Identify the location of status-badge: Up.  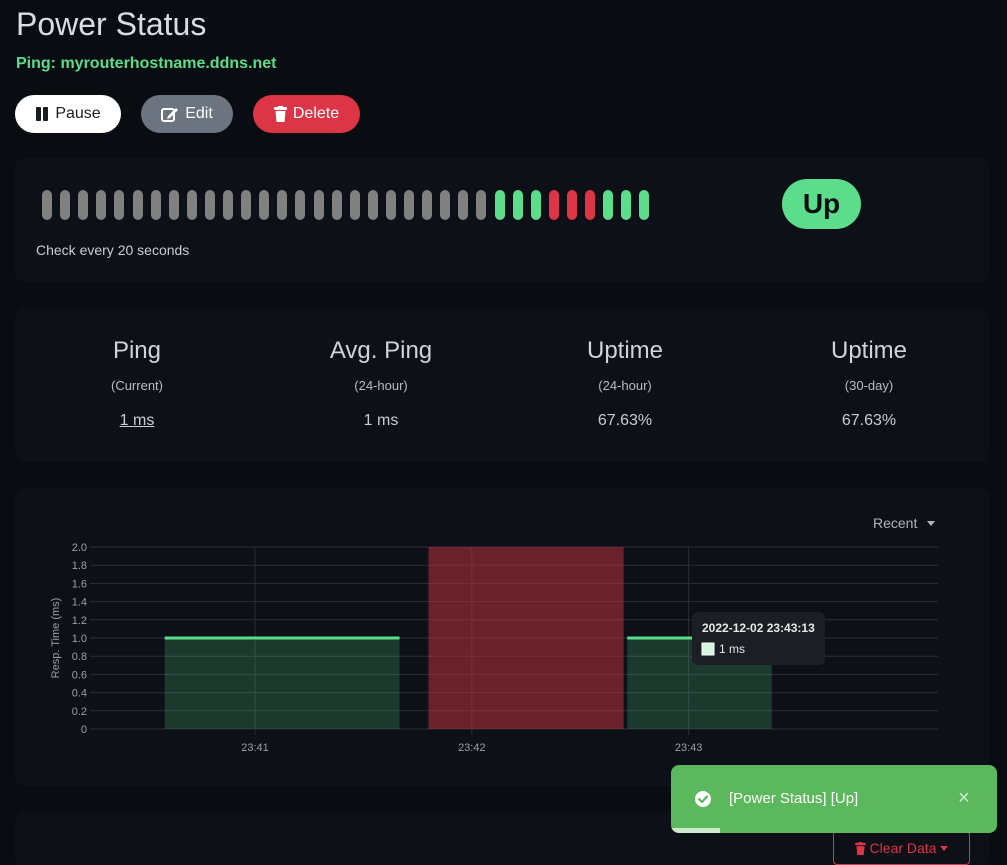
(821, 204).